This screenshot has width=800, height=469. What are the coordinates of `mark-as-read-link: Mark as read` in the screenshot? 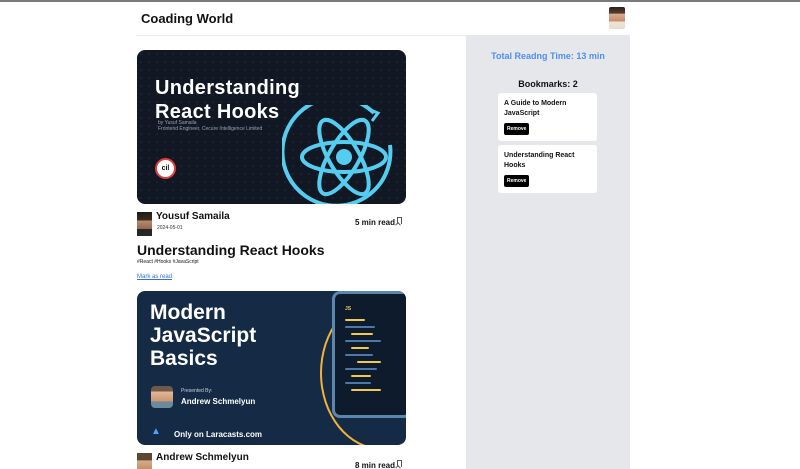 It's located at (154, 277).